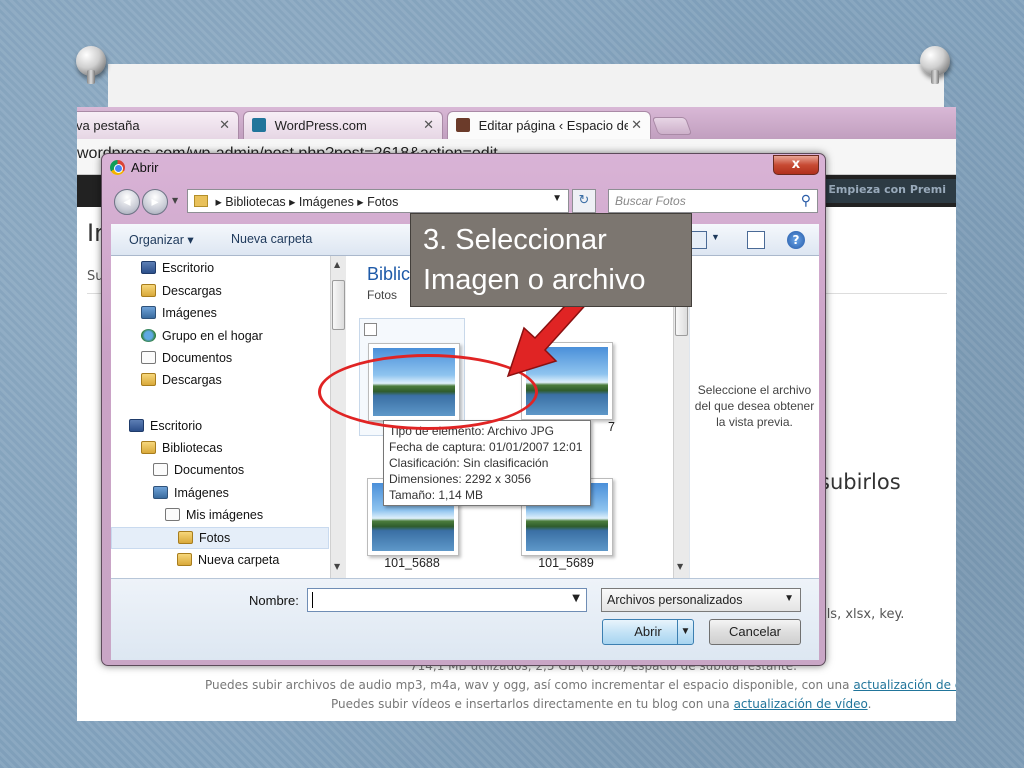  I want to click on instruction-callout: 3. Seleccionar Imagen o archivo, so click(551, 260).